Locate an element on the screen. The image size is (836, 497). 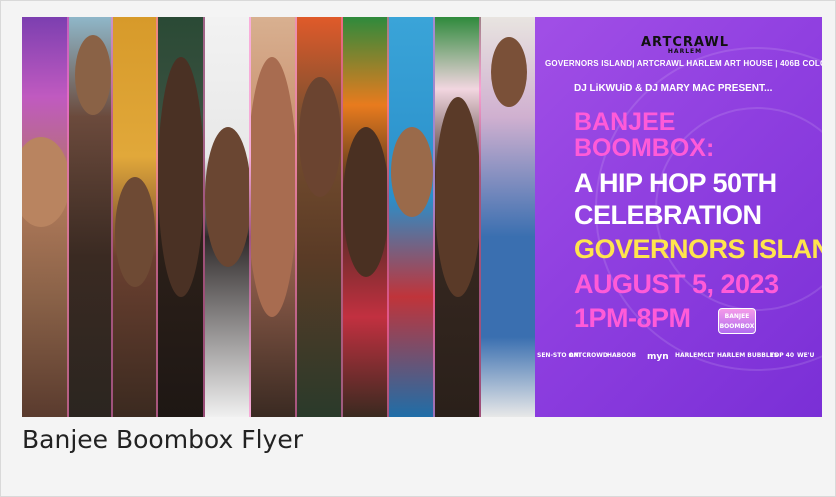
sponsor-logo: TOP 40 is located at coordinates (782, 355).